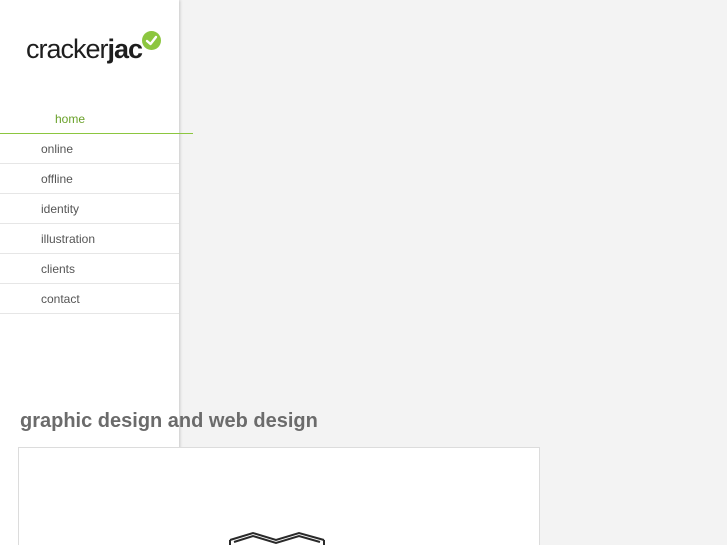 This screenshot has width=727, height=545. I want to click on nav-item-label: clients, so click(58, 269).